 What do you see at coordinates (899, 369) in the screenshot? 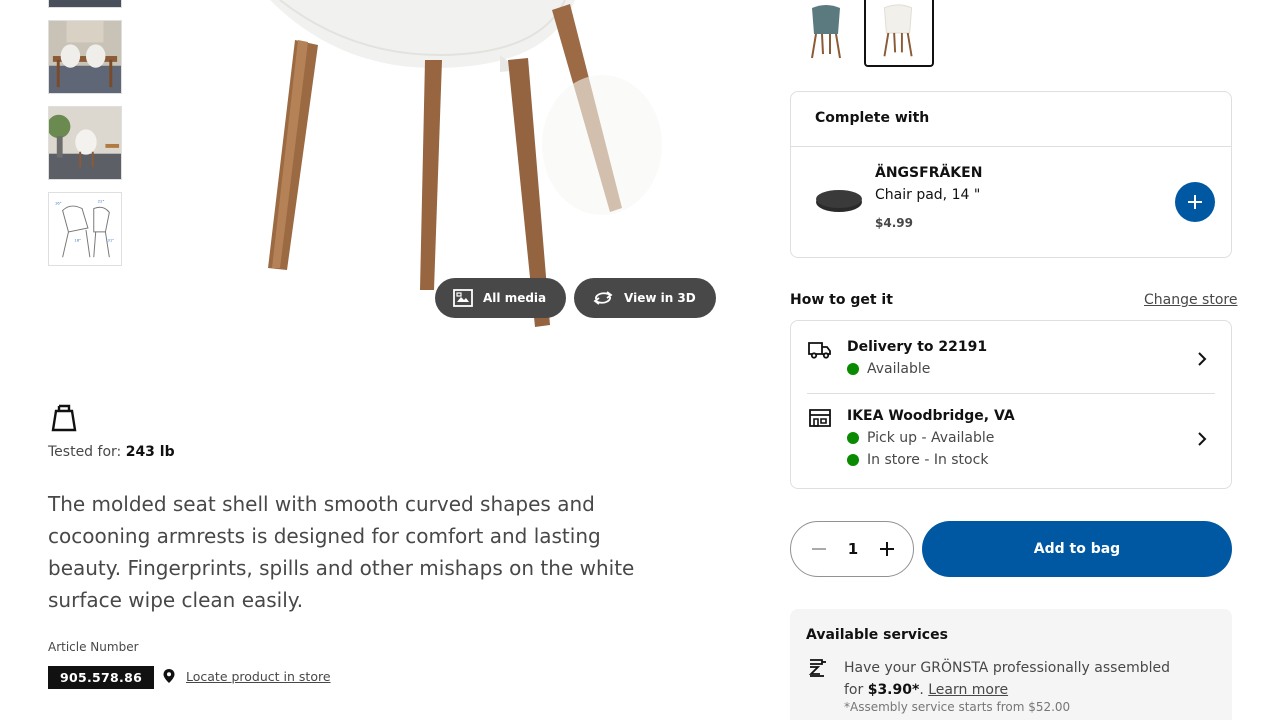
I see `delivery-status-text: Available` at bounding box center [899, 369].